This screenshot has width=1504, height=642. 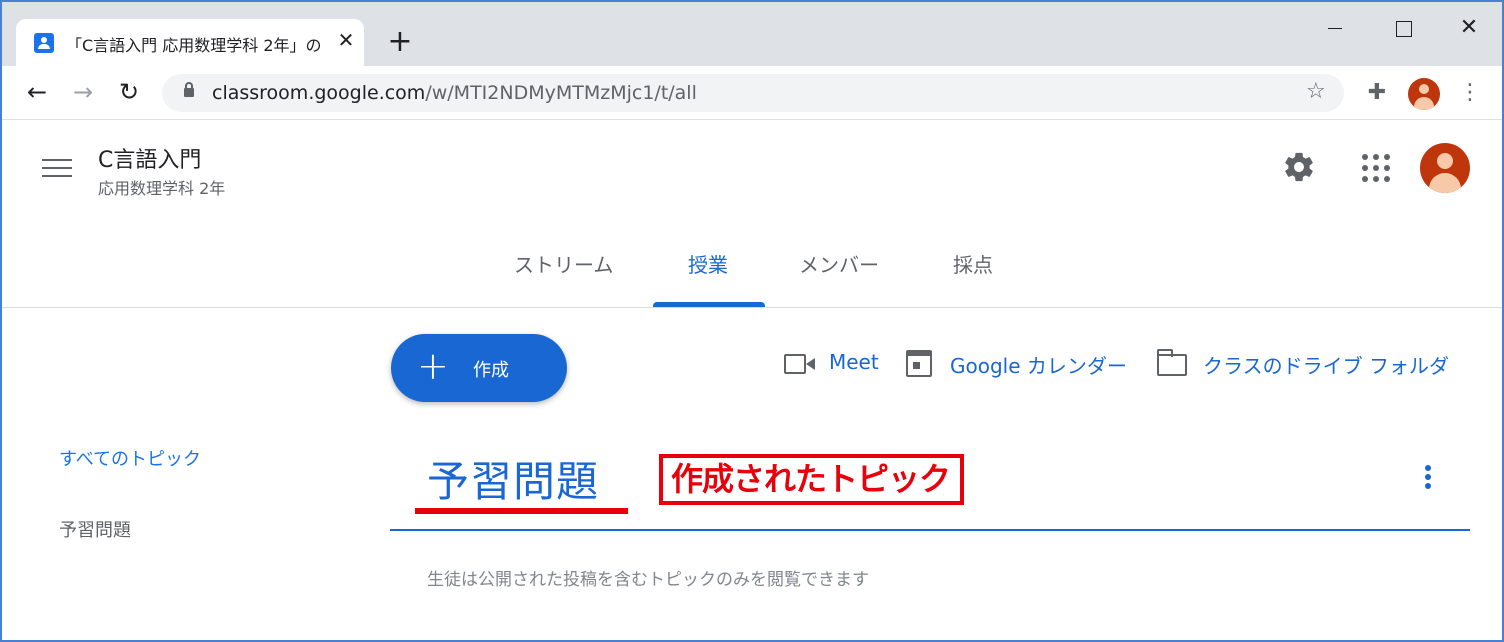 I want to click on plus-icon: +, so click(x=433, y=366).